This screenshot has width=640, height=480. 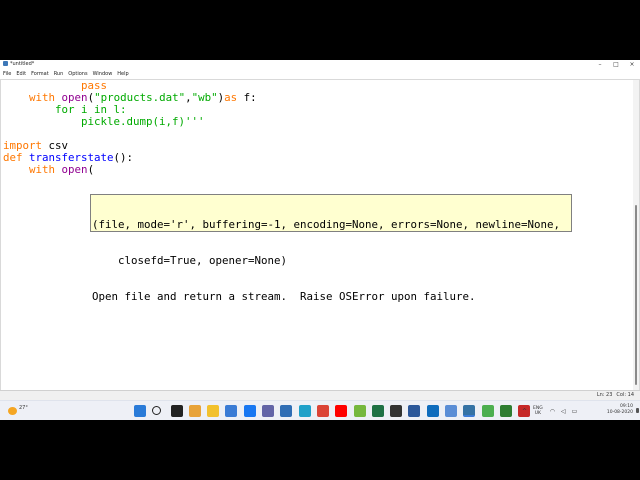 I want to click on status-bar: Ln: 23 Col: 14, so click(x=320, y=395).